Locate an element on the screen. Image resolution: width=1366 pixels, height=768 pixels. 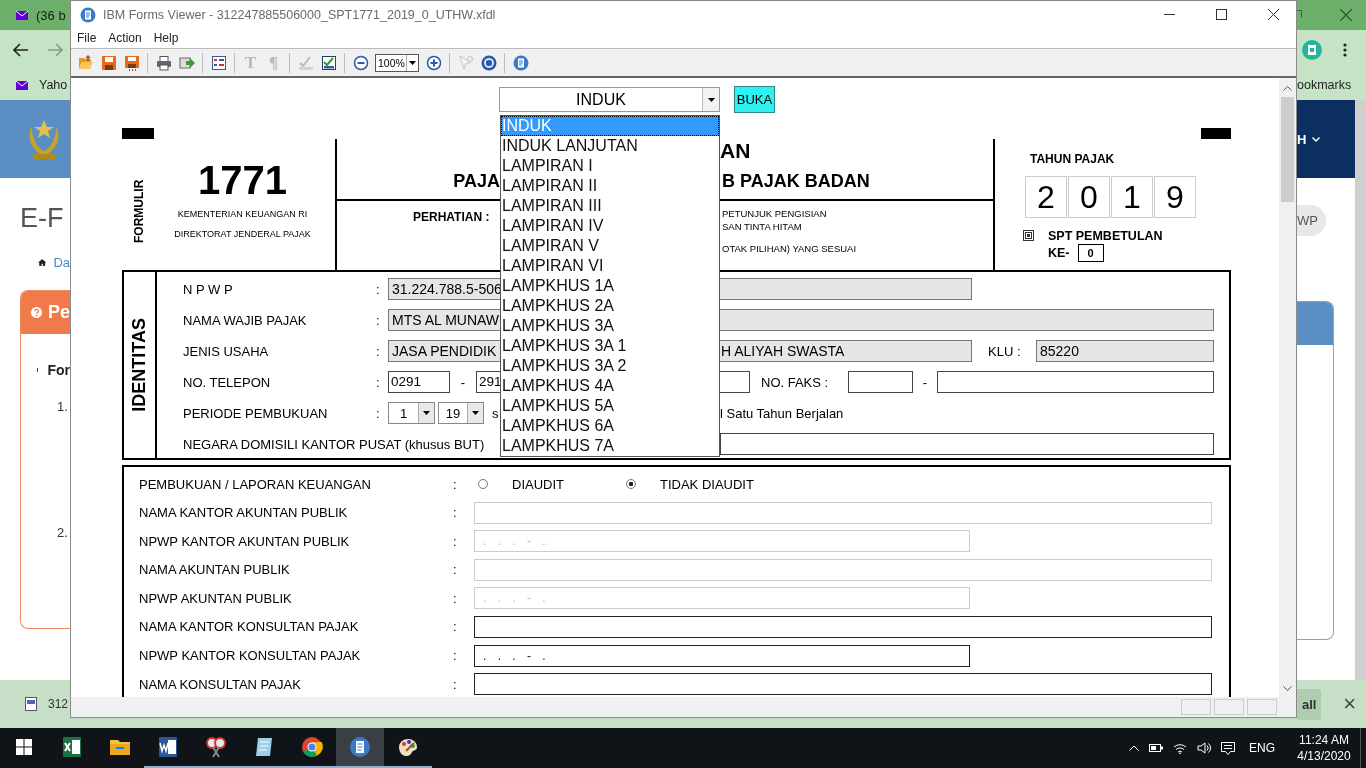
notice-text: PETUNJUK PENGISIAN is located at coordinates (775, 213).